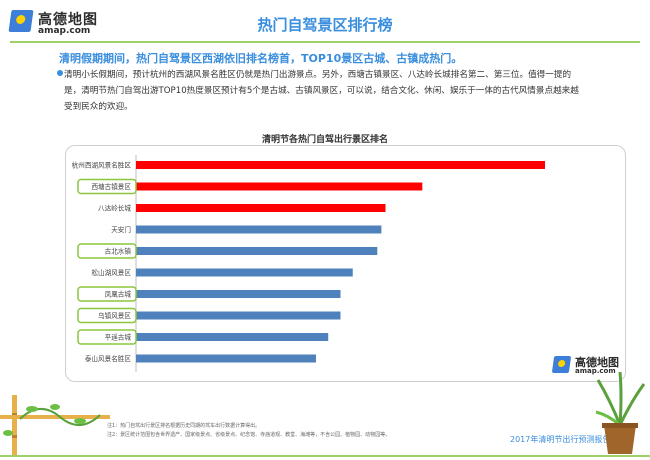 This screenshot has width=650, height=460. I want to click on category-label: 杭州西湖风景名胜区, so click(102, 165).